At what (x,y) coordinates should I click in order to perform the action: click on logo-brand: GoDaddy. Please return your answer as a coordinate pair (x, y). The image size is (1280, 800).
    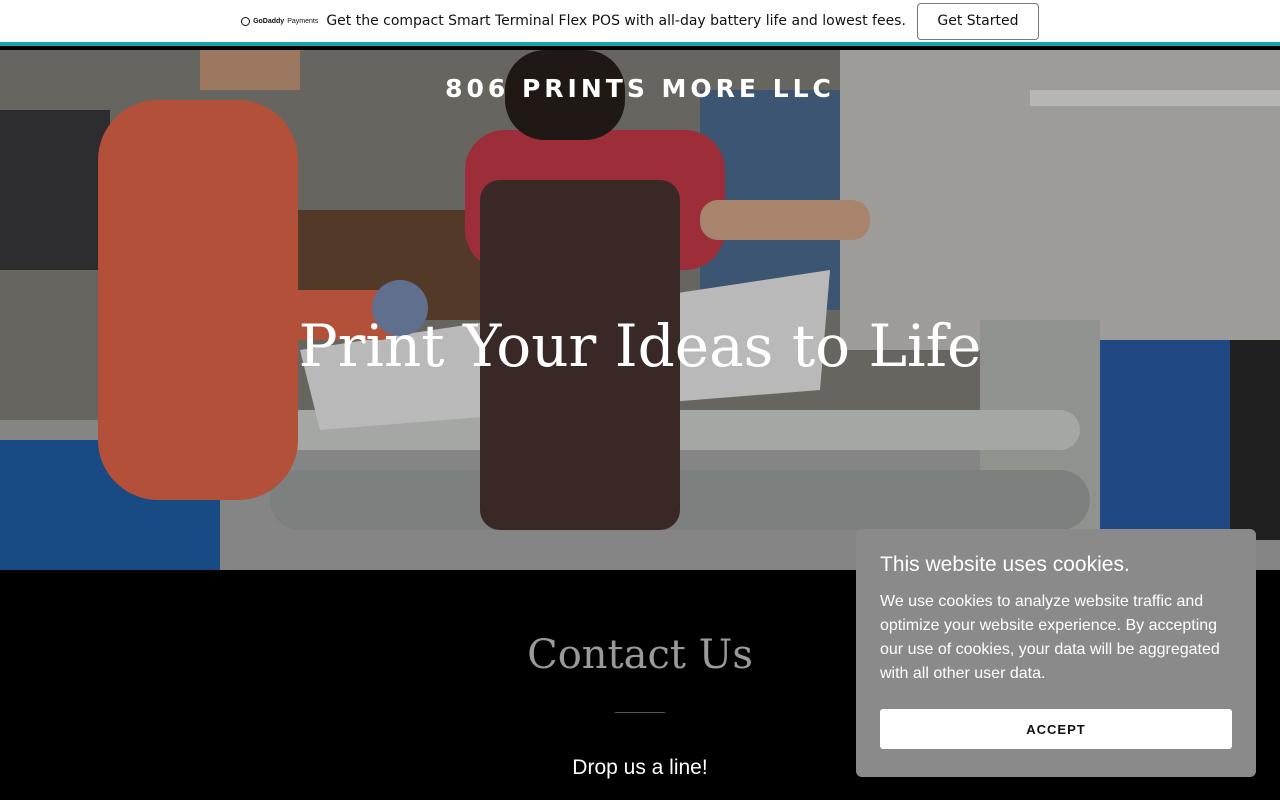
    Looking at the image, I should click on (269, 21).